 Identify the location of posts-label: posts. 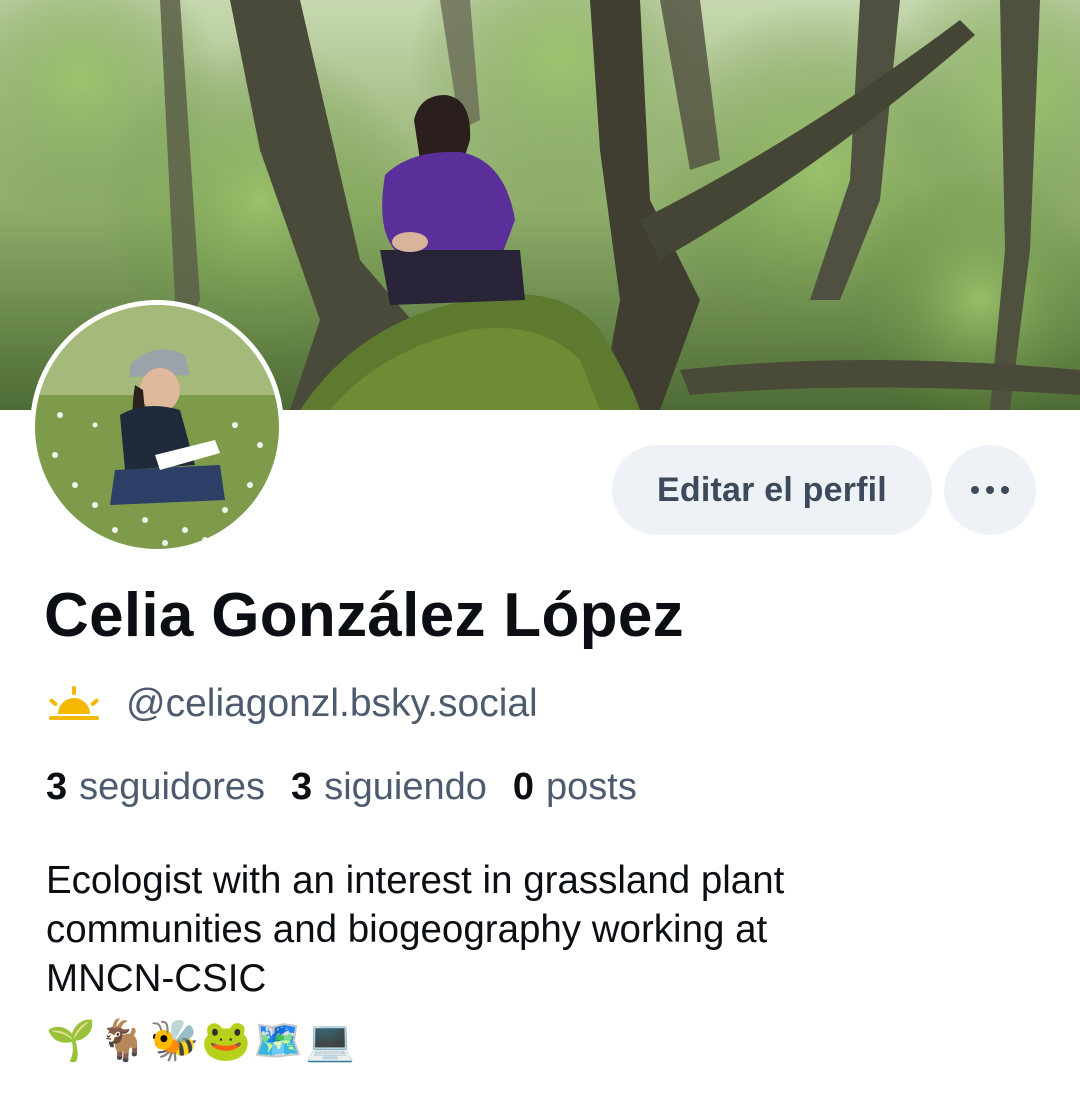
(591, 787).